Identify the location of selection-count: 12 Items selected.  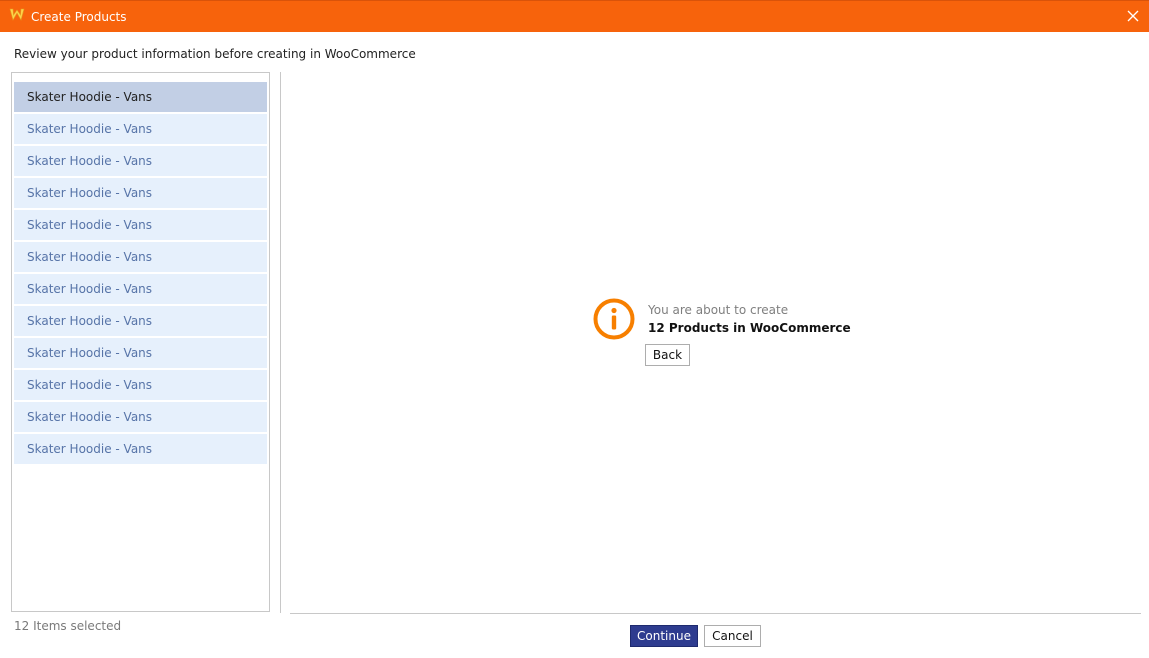
(68, 626).